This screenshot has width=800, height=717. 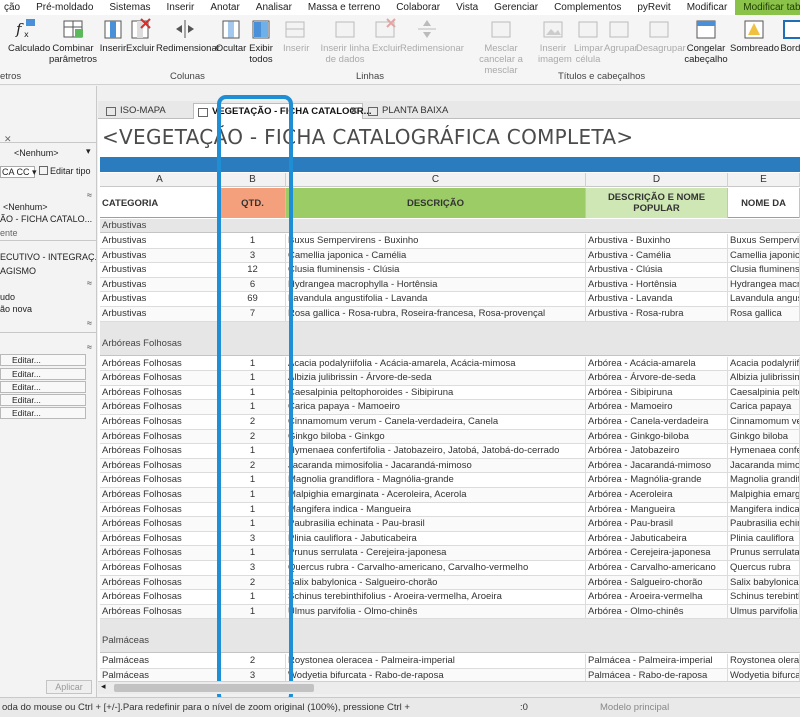 What do you see at coordinates (18, 172) in the screenshot?
I see `type-selector: CA CC ▾` at bounding box center [18, 172].